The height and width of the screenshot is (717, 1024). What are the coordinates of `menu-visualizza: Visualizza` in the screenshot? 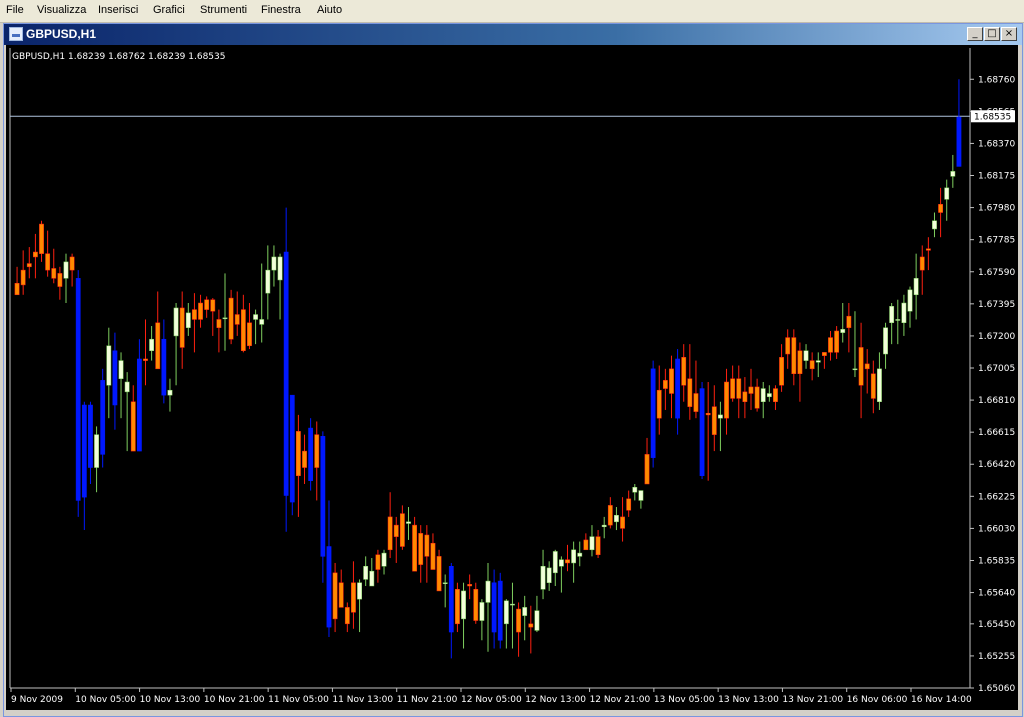 It's located at (61, 10).